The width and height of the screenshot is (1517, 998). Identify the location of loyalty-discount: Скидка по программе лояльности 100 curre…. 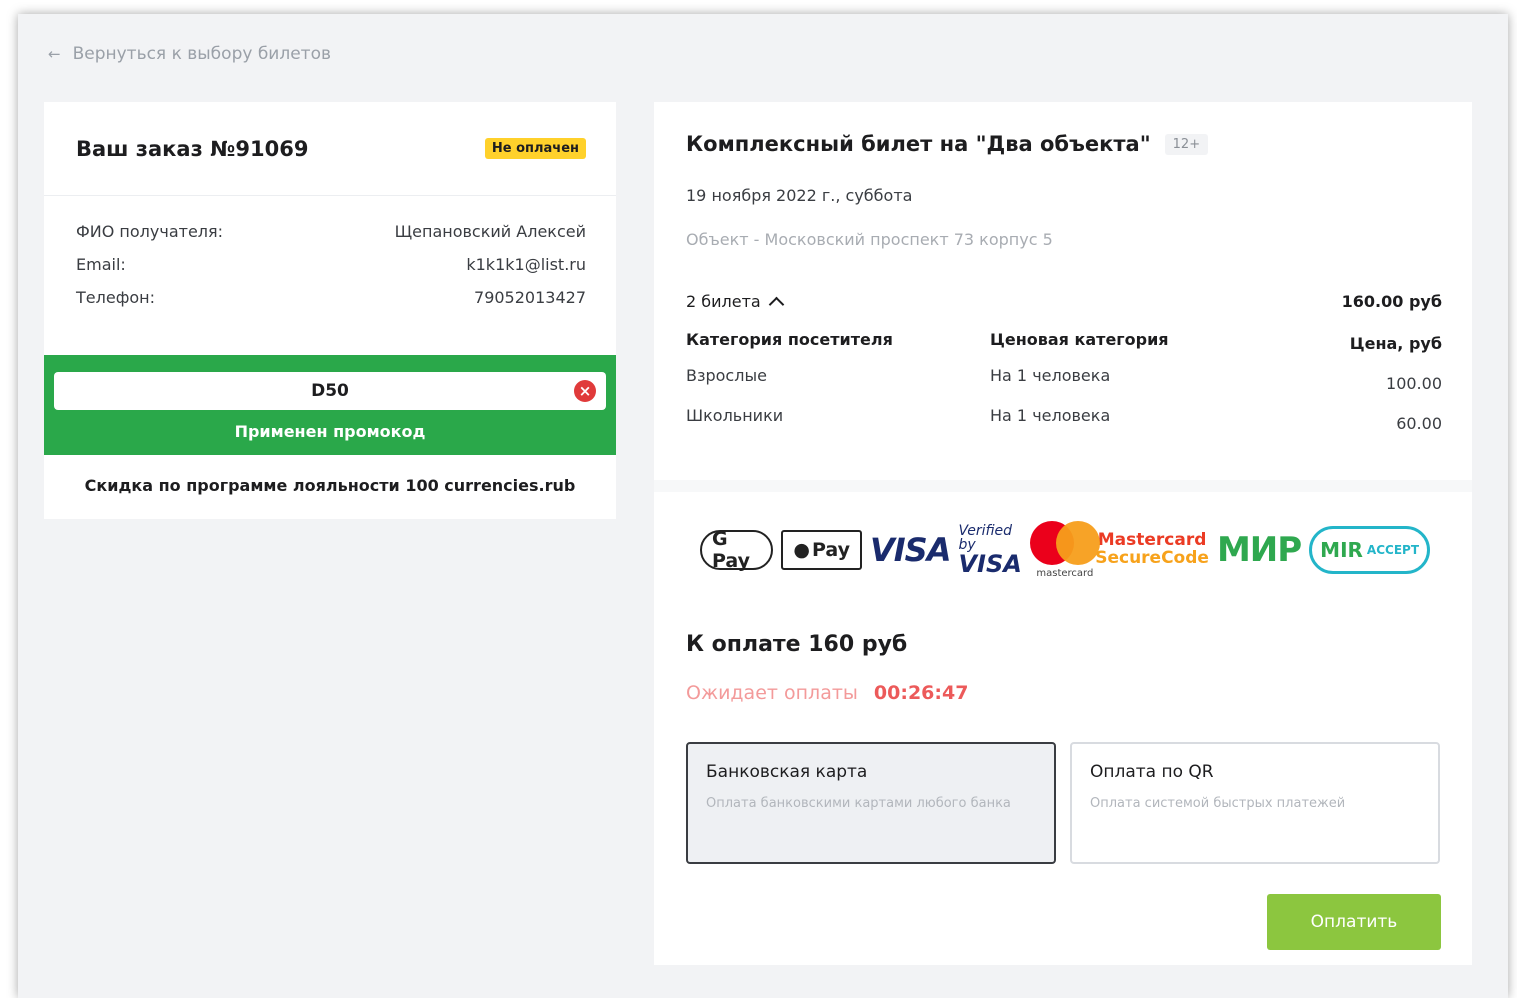
(330, 485).